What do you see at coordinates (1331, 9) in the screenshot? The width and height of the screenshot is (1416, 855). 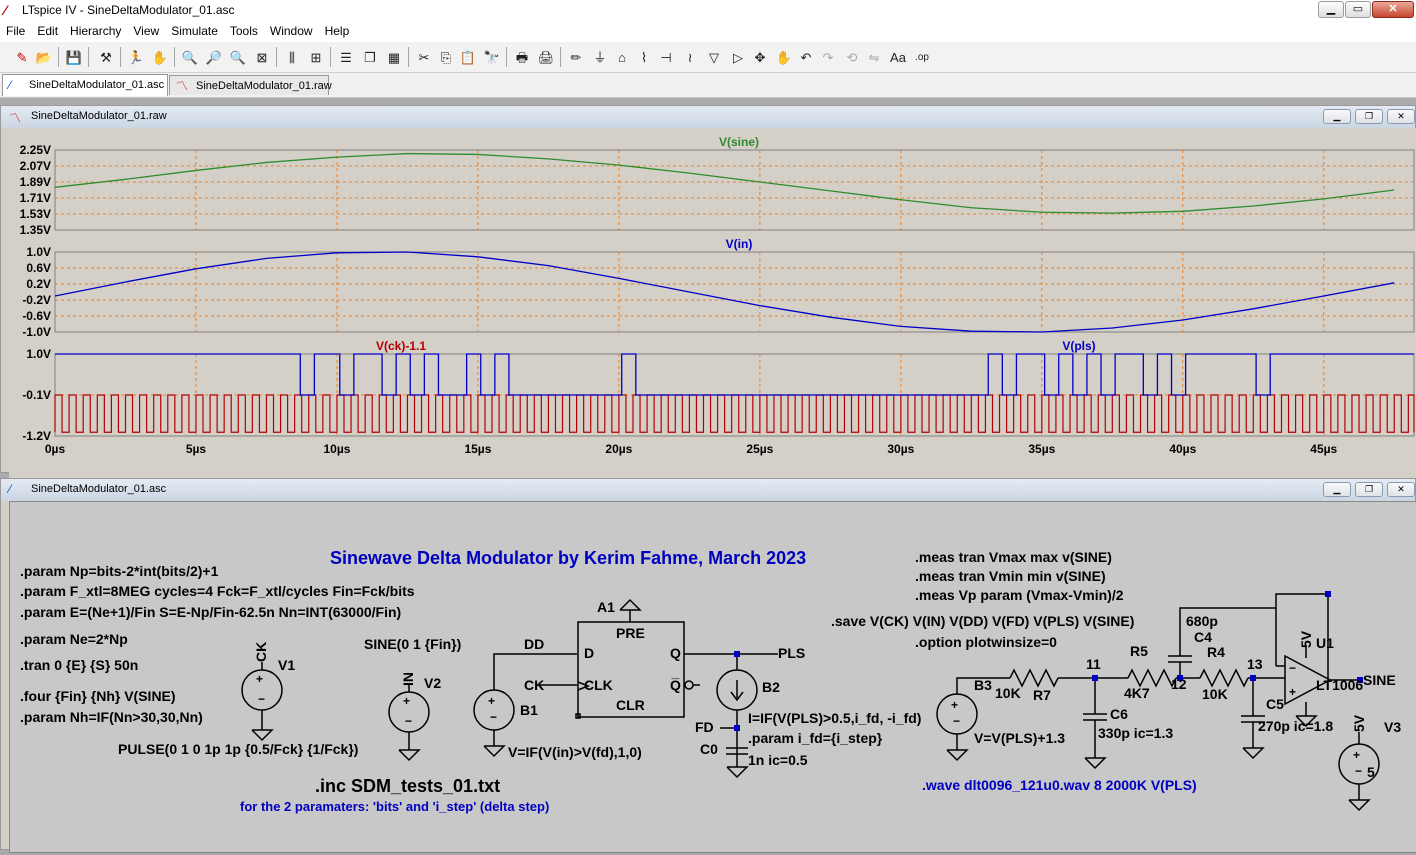 I see `minimize-button: ▁` at bounding box center [1331, 9].